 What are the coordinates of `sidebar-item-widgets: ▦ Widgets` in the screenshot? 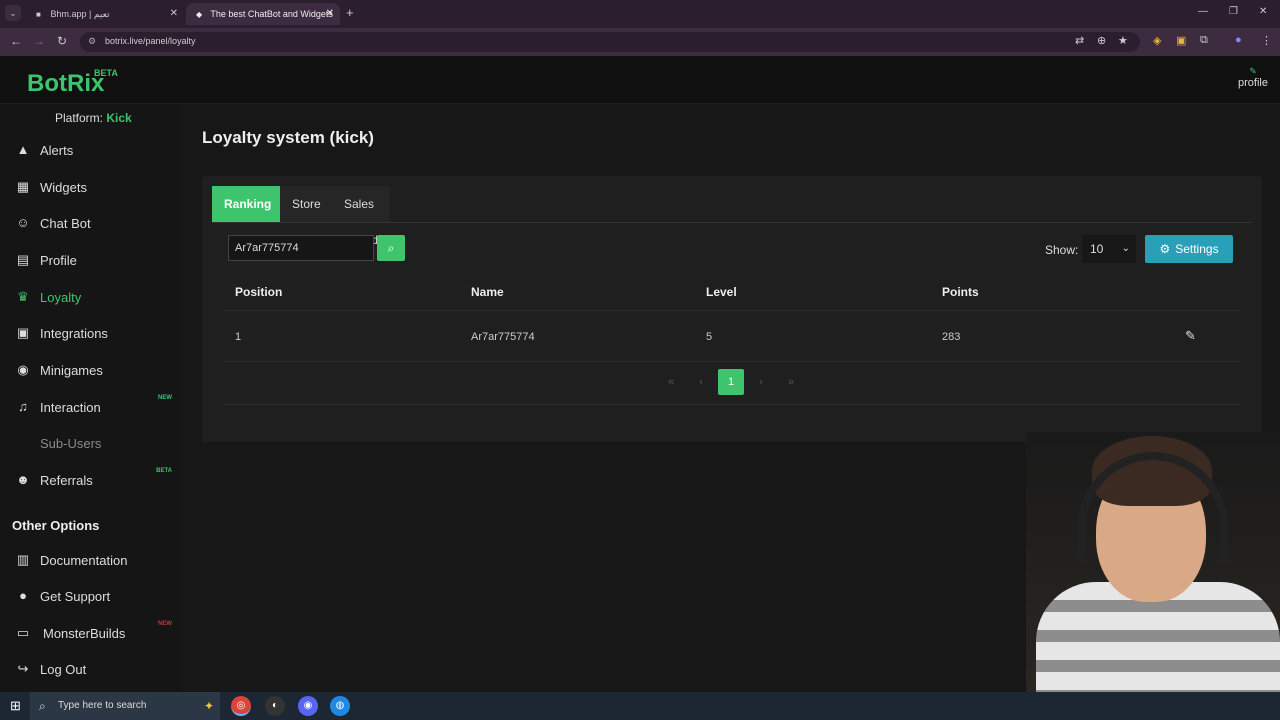 It's located at (91, 187).